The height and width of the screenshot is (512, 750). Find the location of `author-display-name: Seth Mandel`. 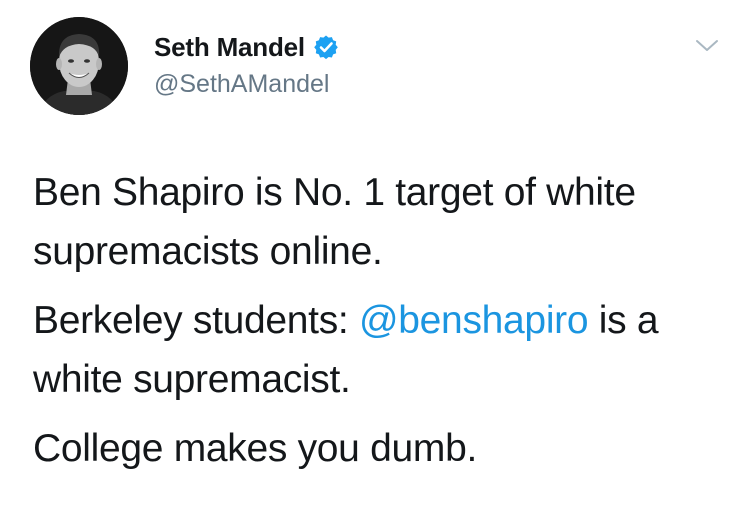

author-display-name: Seth Mandel is located at coordinates (229, 47).